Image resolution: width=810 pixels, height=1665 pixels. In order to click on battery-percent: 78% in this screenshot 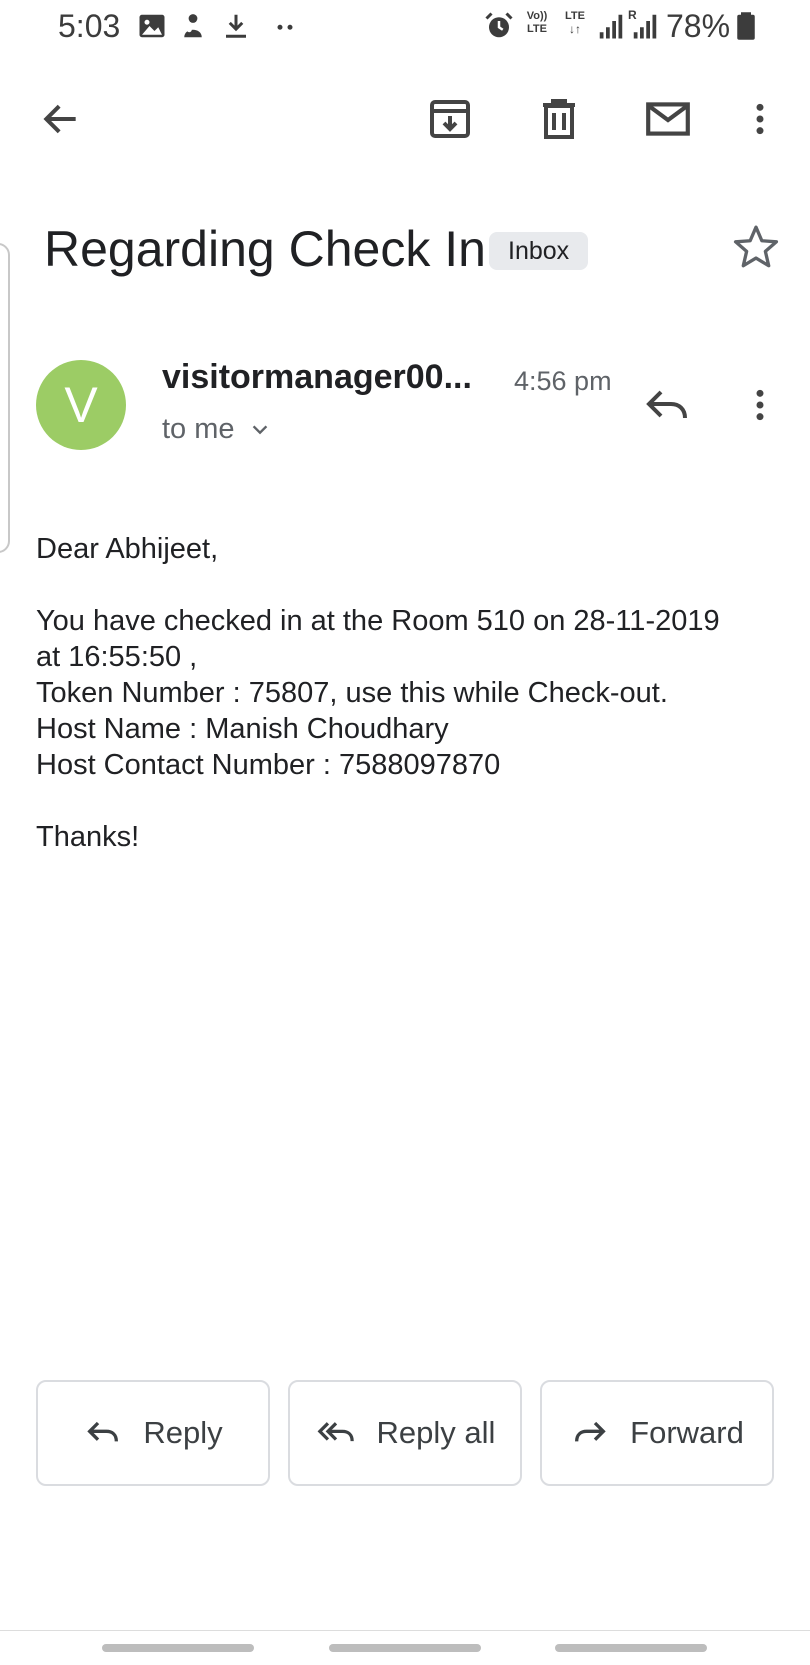, I will do `click(698, 26)`.